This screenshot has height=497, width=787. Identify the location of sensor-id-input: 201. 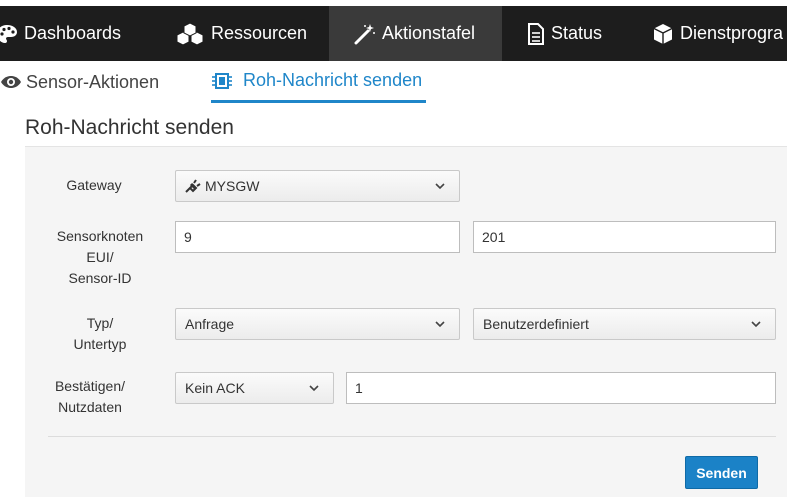
(624, 237).